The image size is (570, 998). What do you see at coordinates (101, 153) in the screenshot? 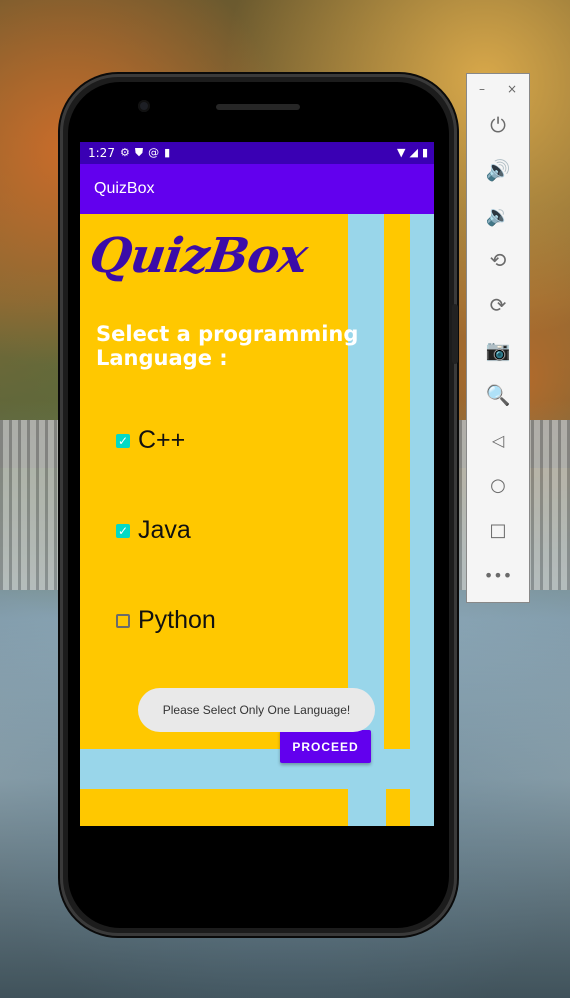
I see `status-time: 1:27` at bounding box center [101, 153].